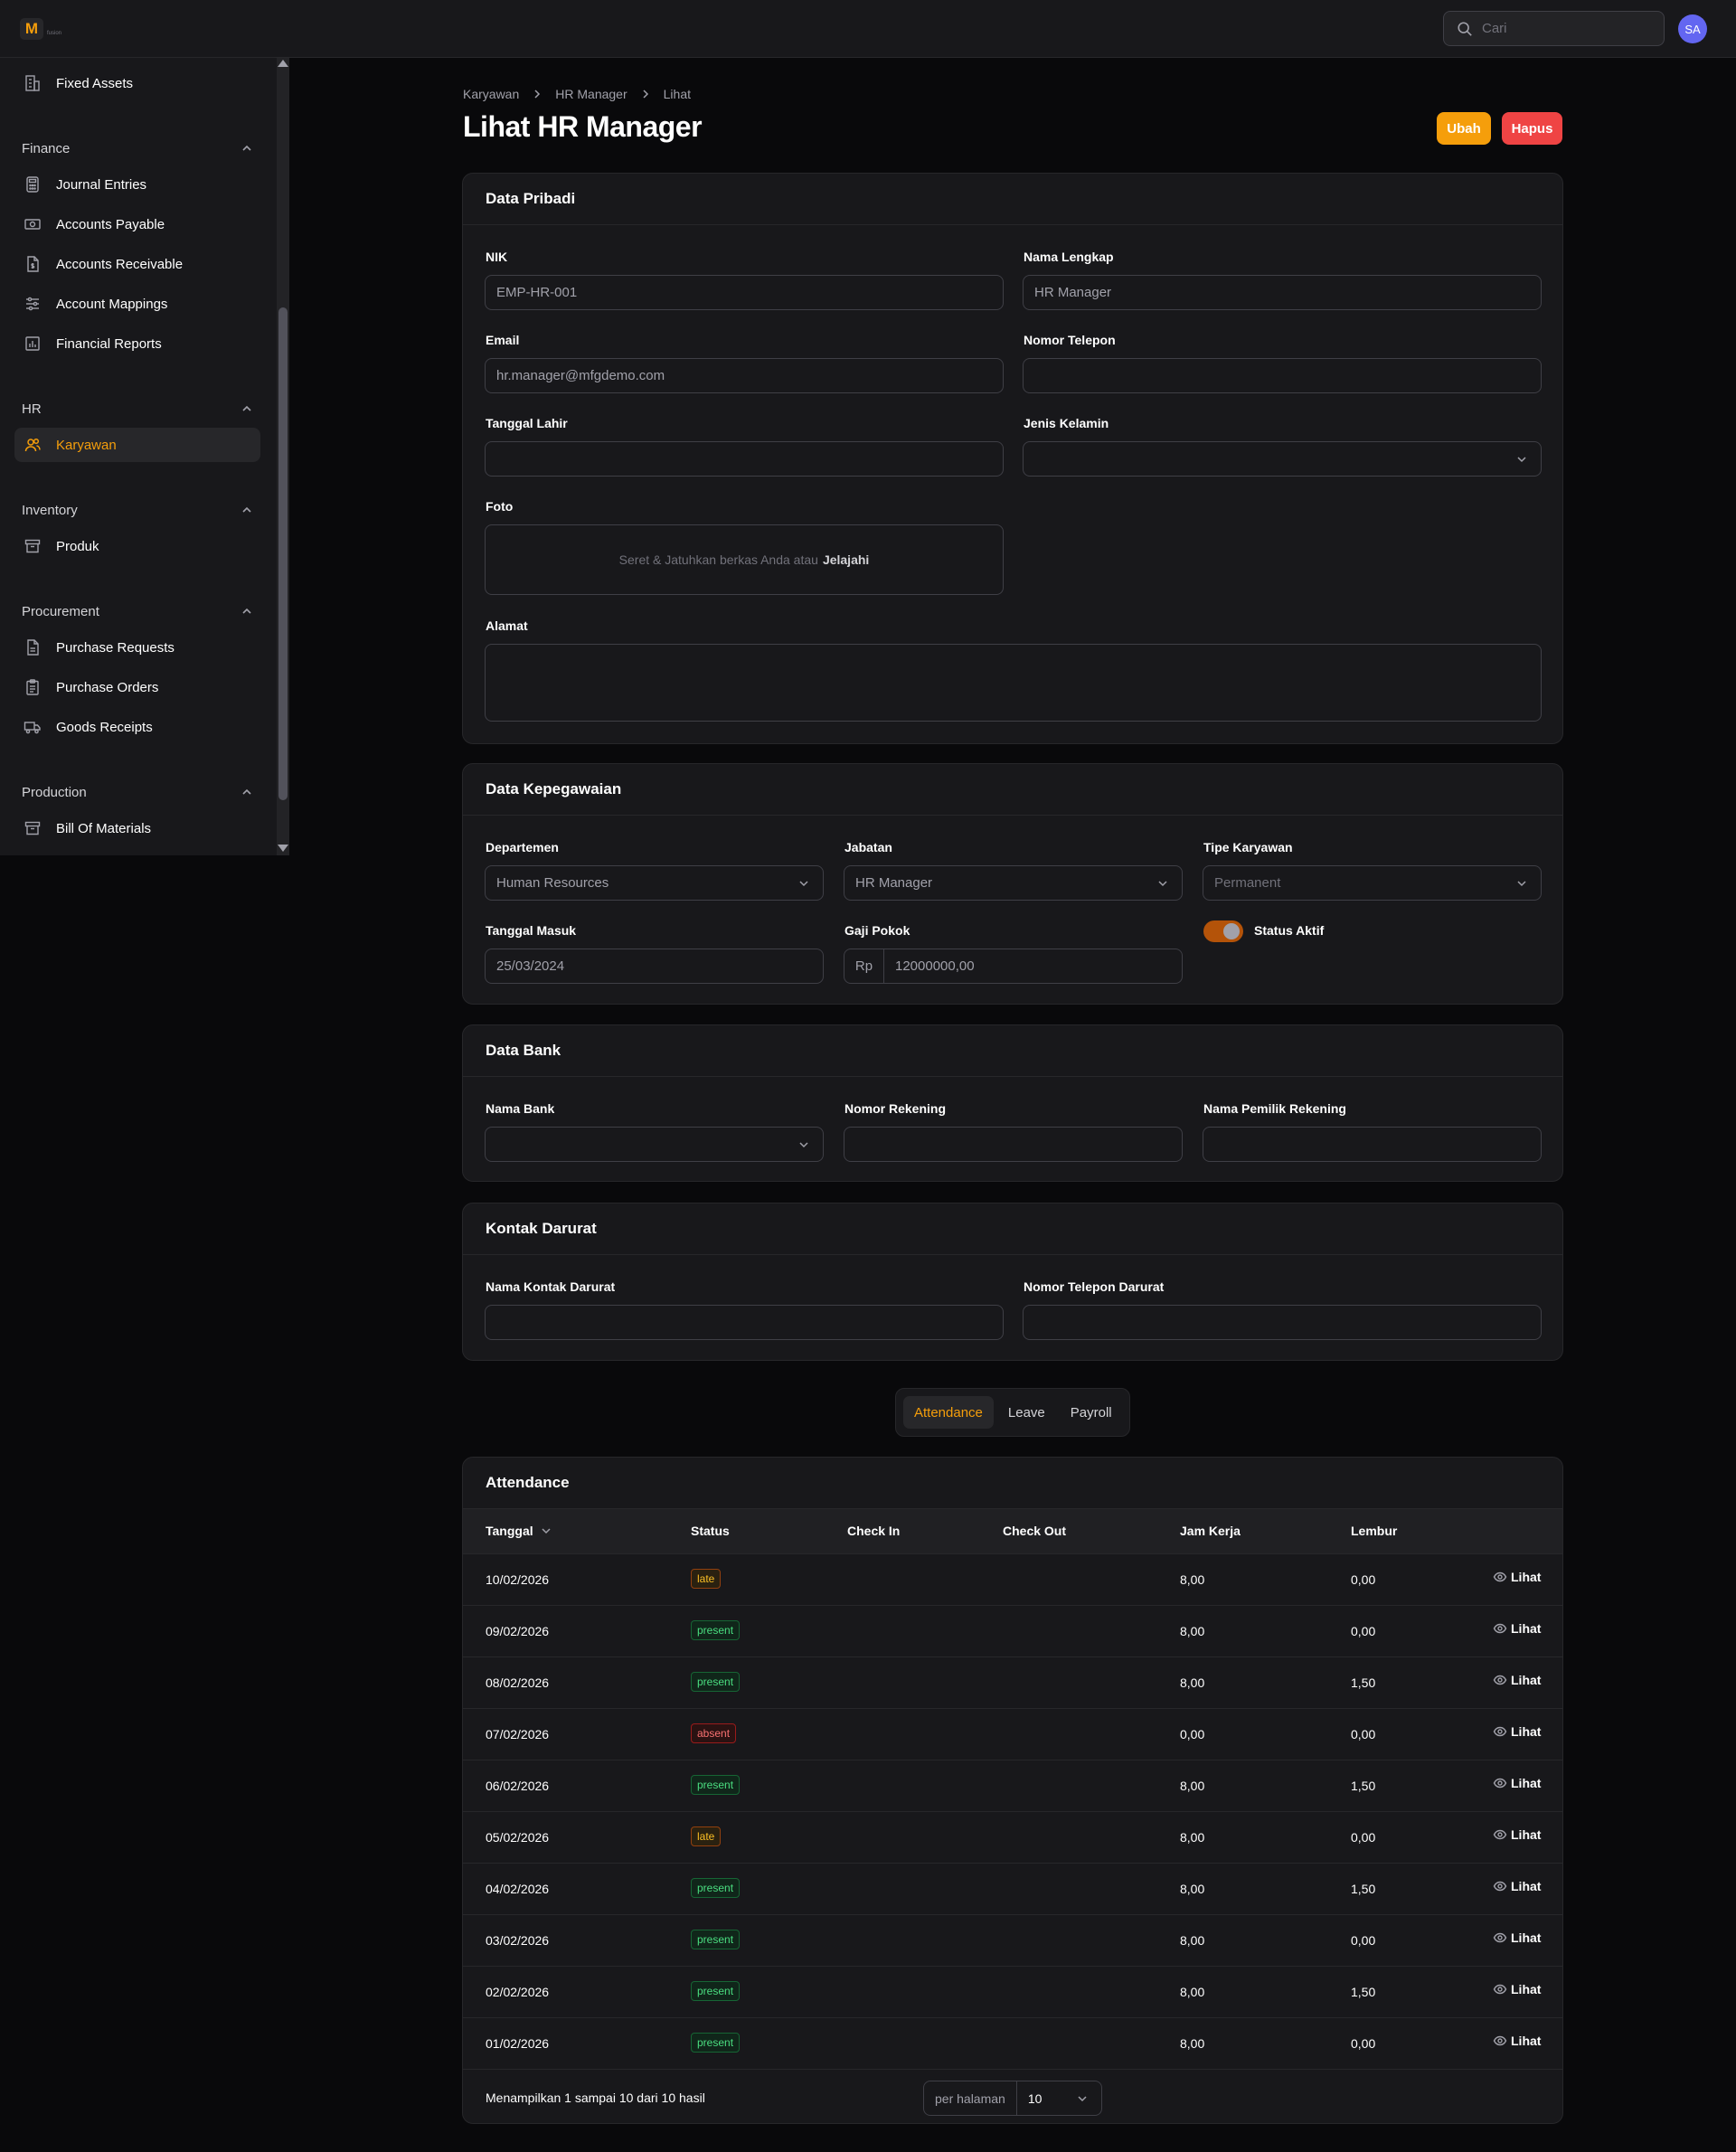 This screenshot has width=1736, height=2152. I want to click on sidebar-item-financial-reports: Financial Reports, so click(137, 343).